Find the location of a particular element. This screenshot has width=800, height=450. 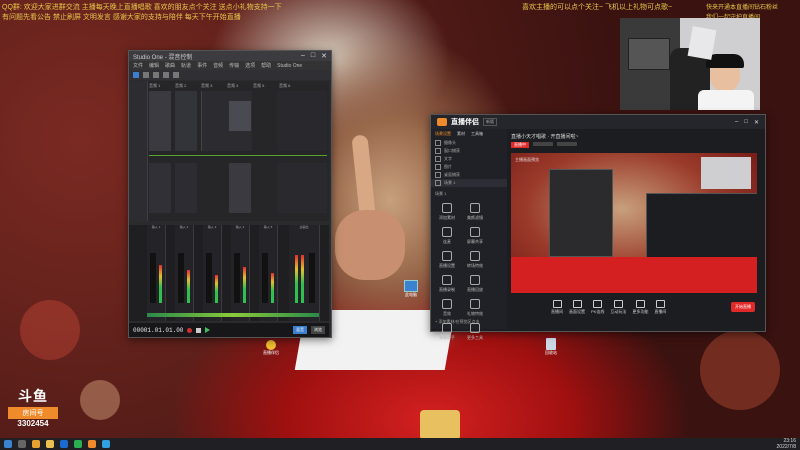

menu-item: 传输 is located at coordinates (234, 65).